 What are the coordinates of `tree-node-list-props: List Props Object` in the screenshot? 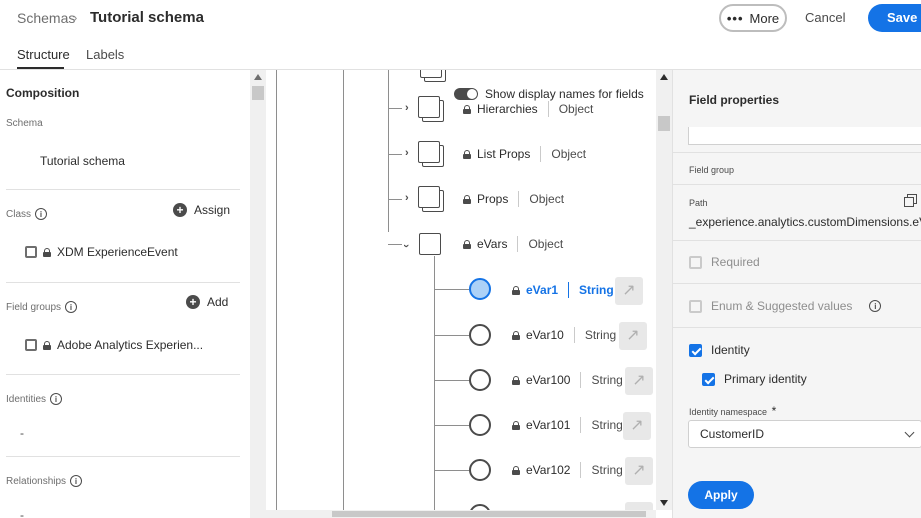 It's located at (524, 154).